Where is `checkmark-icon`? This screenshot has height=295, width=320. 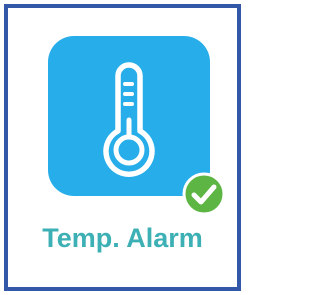 checkmark-icon is located at coordinates (204, 194).